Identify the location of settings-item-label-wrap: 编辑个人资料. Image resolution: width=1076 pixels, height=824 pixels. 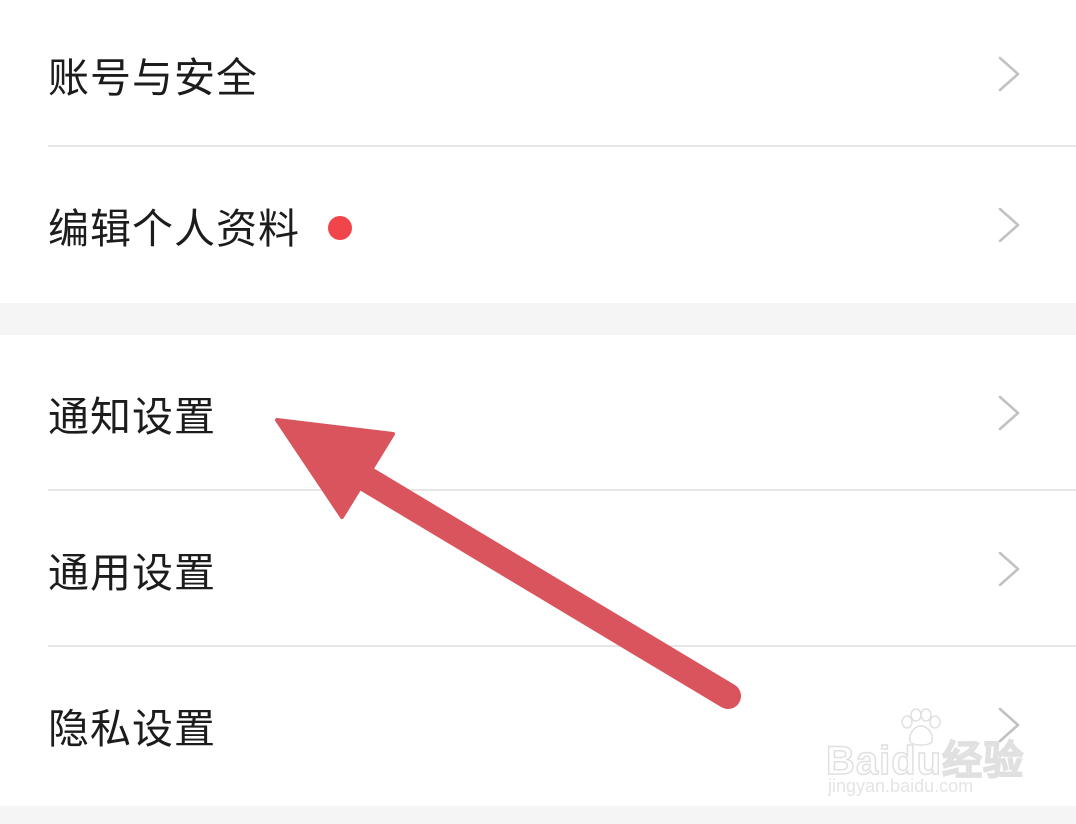
(200, 225).